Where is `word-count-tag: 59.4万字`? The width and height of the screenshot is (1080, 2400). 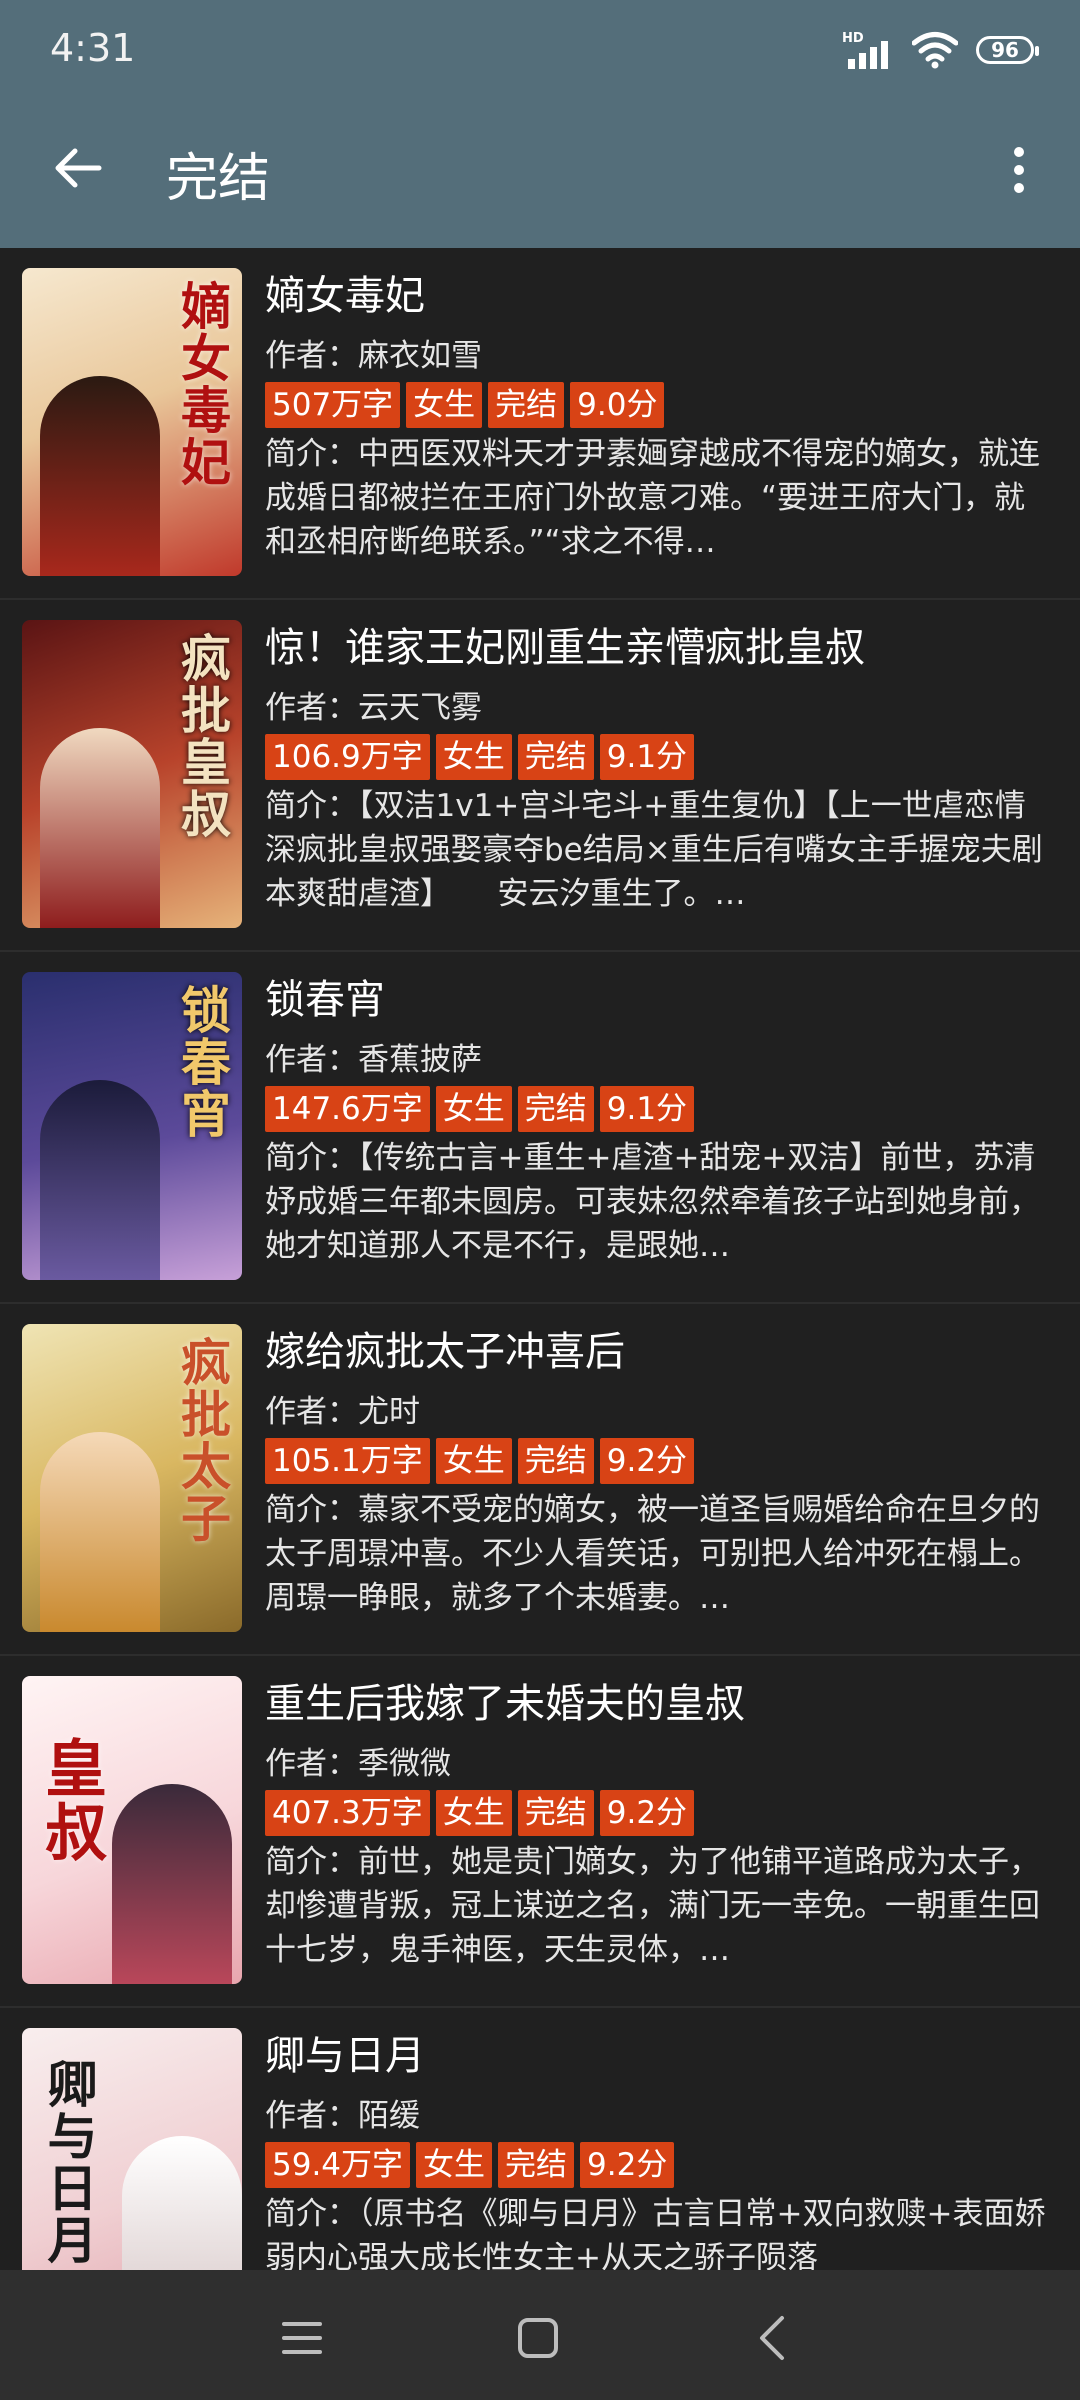 word-count-tag: 59.4万字 is located at coordinates (338, 2165).